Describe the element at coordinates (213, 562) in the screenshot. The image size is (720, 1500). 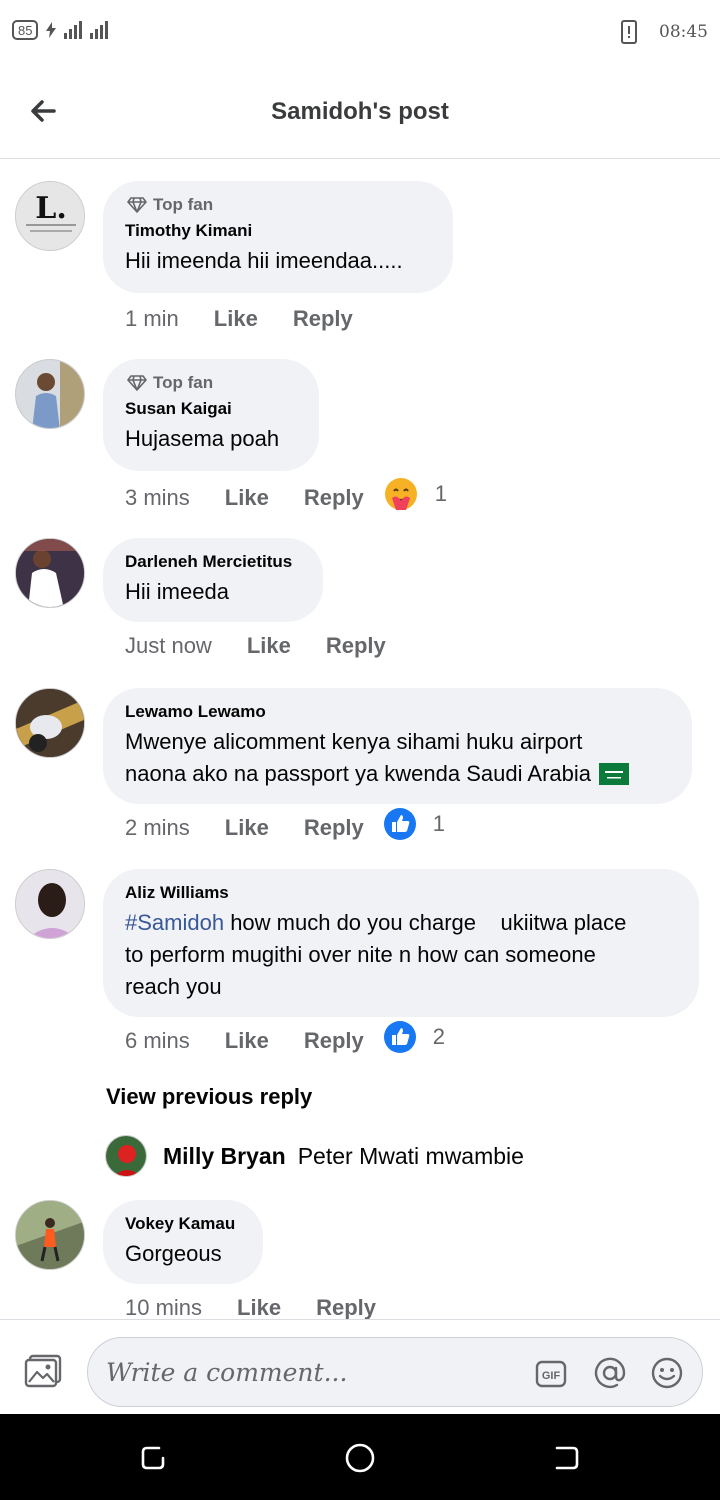
I see `comment-author: Darleneh Mercietitus` at that location.